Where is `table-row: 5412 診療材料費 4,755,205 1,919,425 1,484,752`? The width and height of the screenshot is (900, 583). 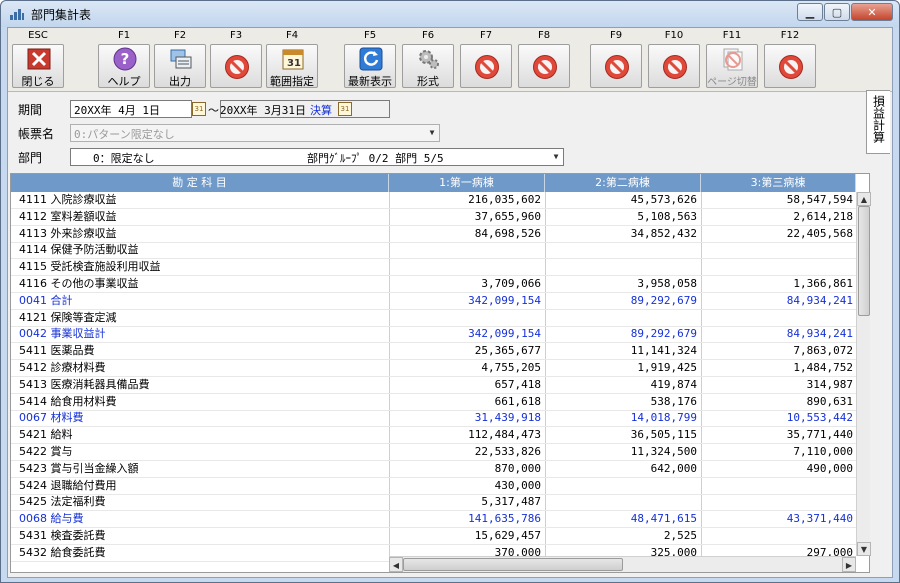 table-row: 5412 診療材料費 4,755,205 1,919,425 1,484,752 is located at coordinates (433, 368).